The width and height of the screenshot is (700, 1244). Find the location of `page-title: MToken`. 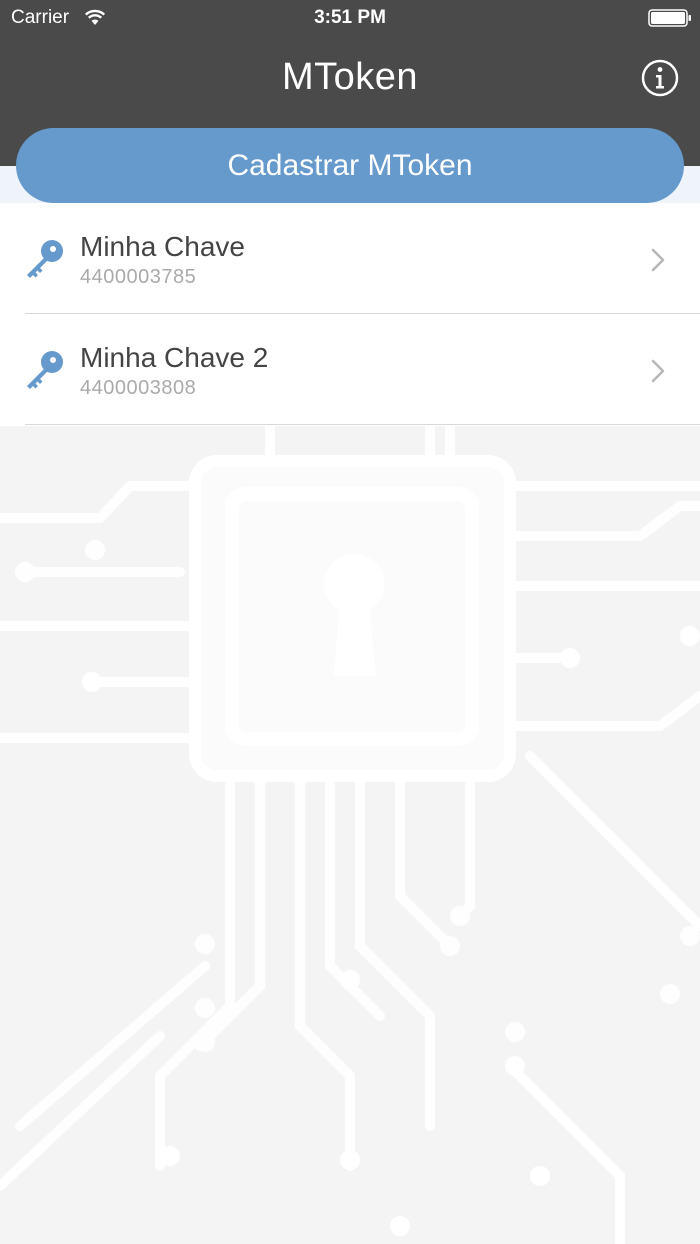

page-title: MToken is located at coordinates (350, 77).